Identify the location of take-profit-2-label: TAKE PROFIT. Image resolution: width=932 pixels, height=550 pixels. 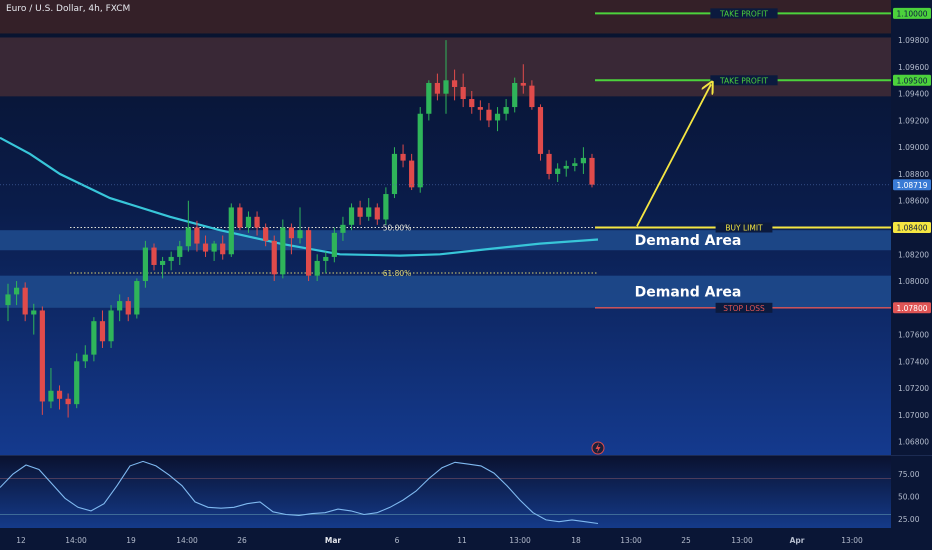
(743, 13).